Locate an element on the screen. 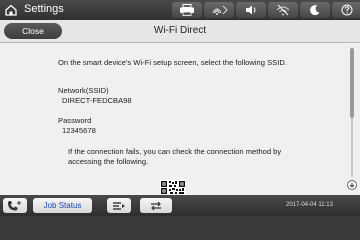  job-status-button: Job Status is located at coordinates (62, 205).